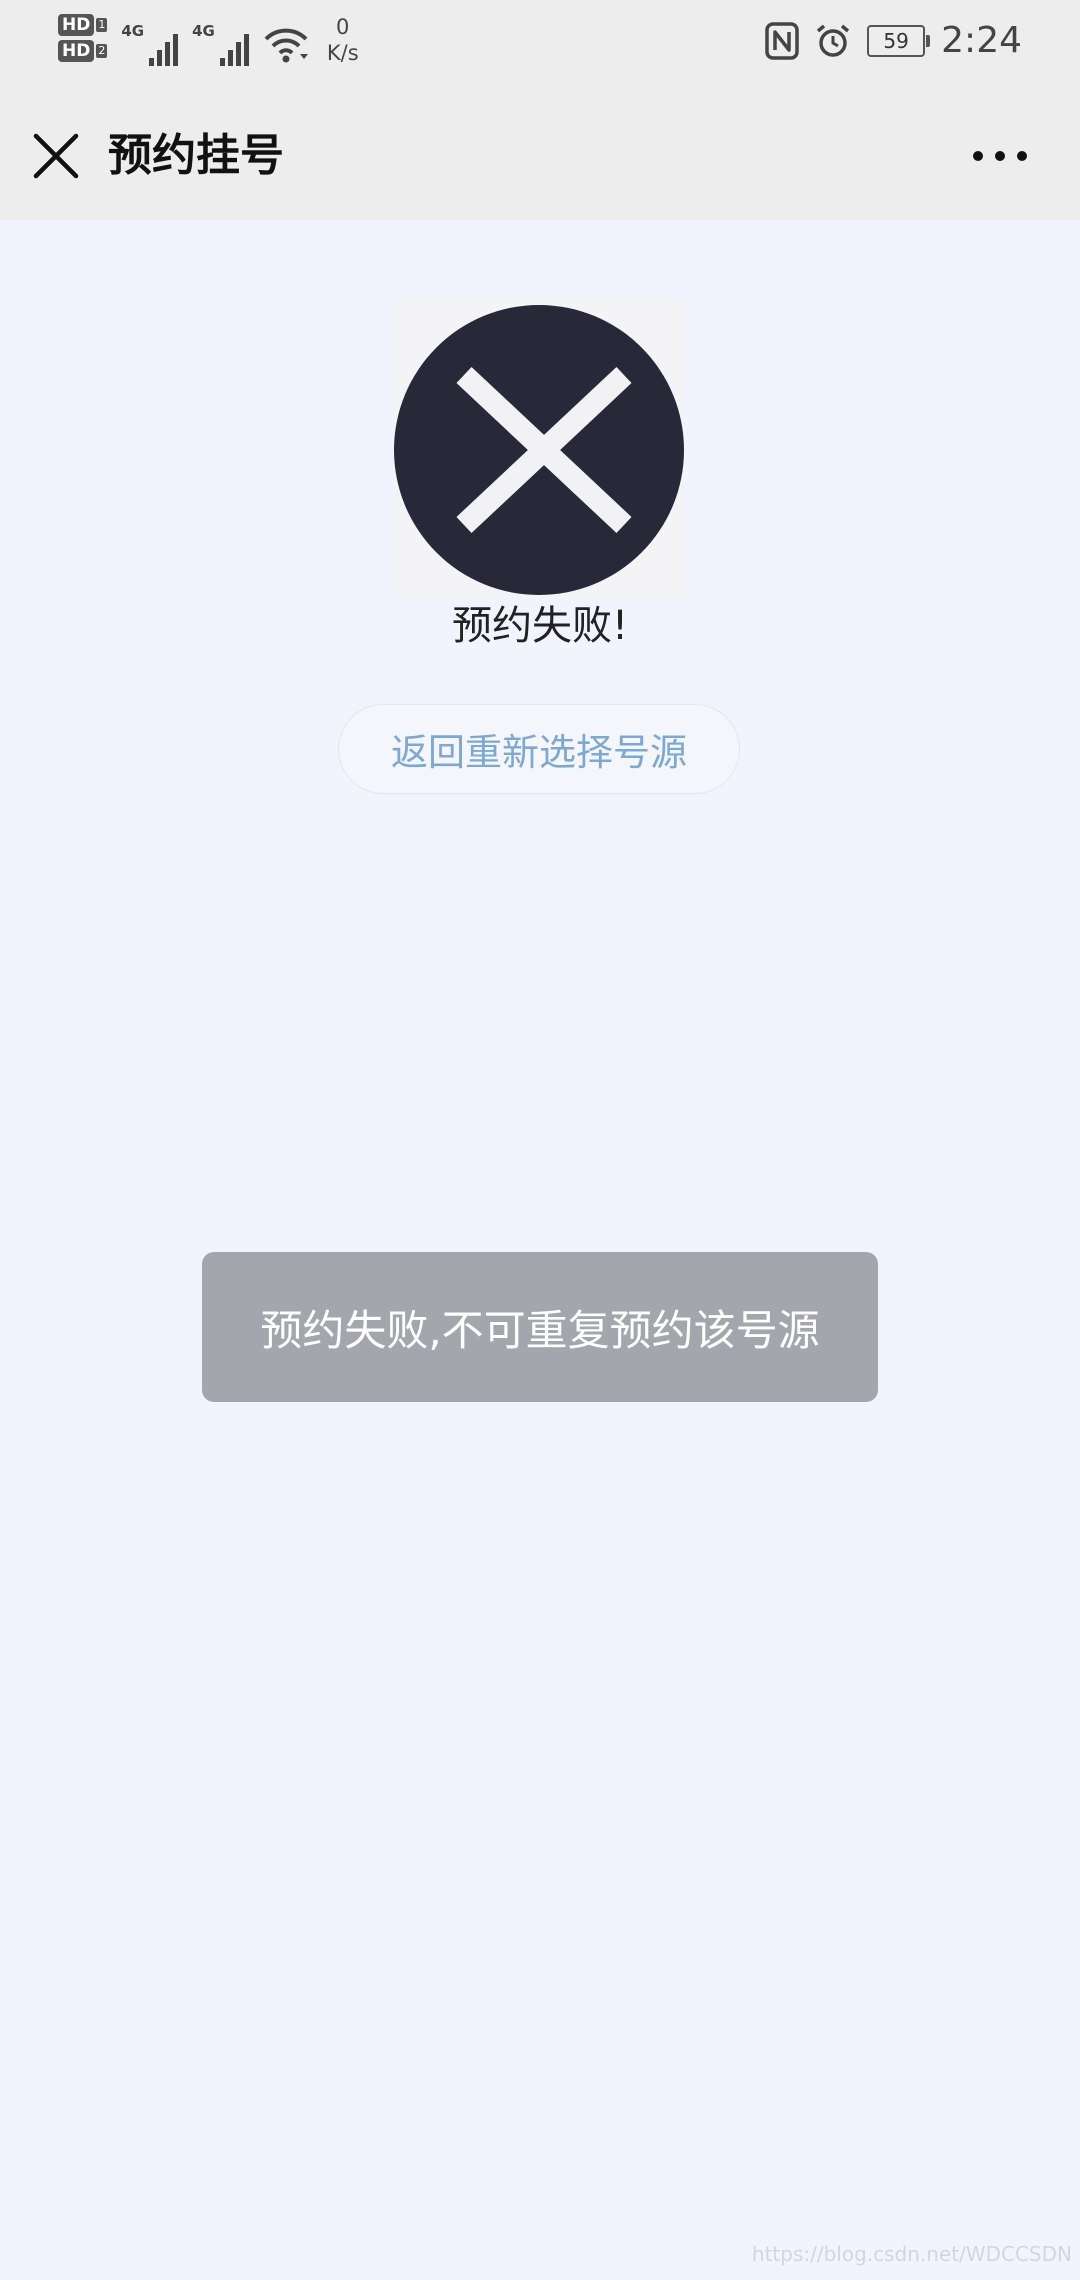  I want to click on toast-message: 预约失败,不可重复预约该号源, so click(540, 1330).